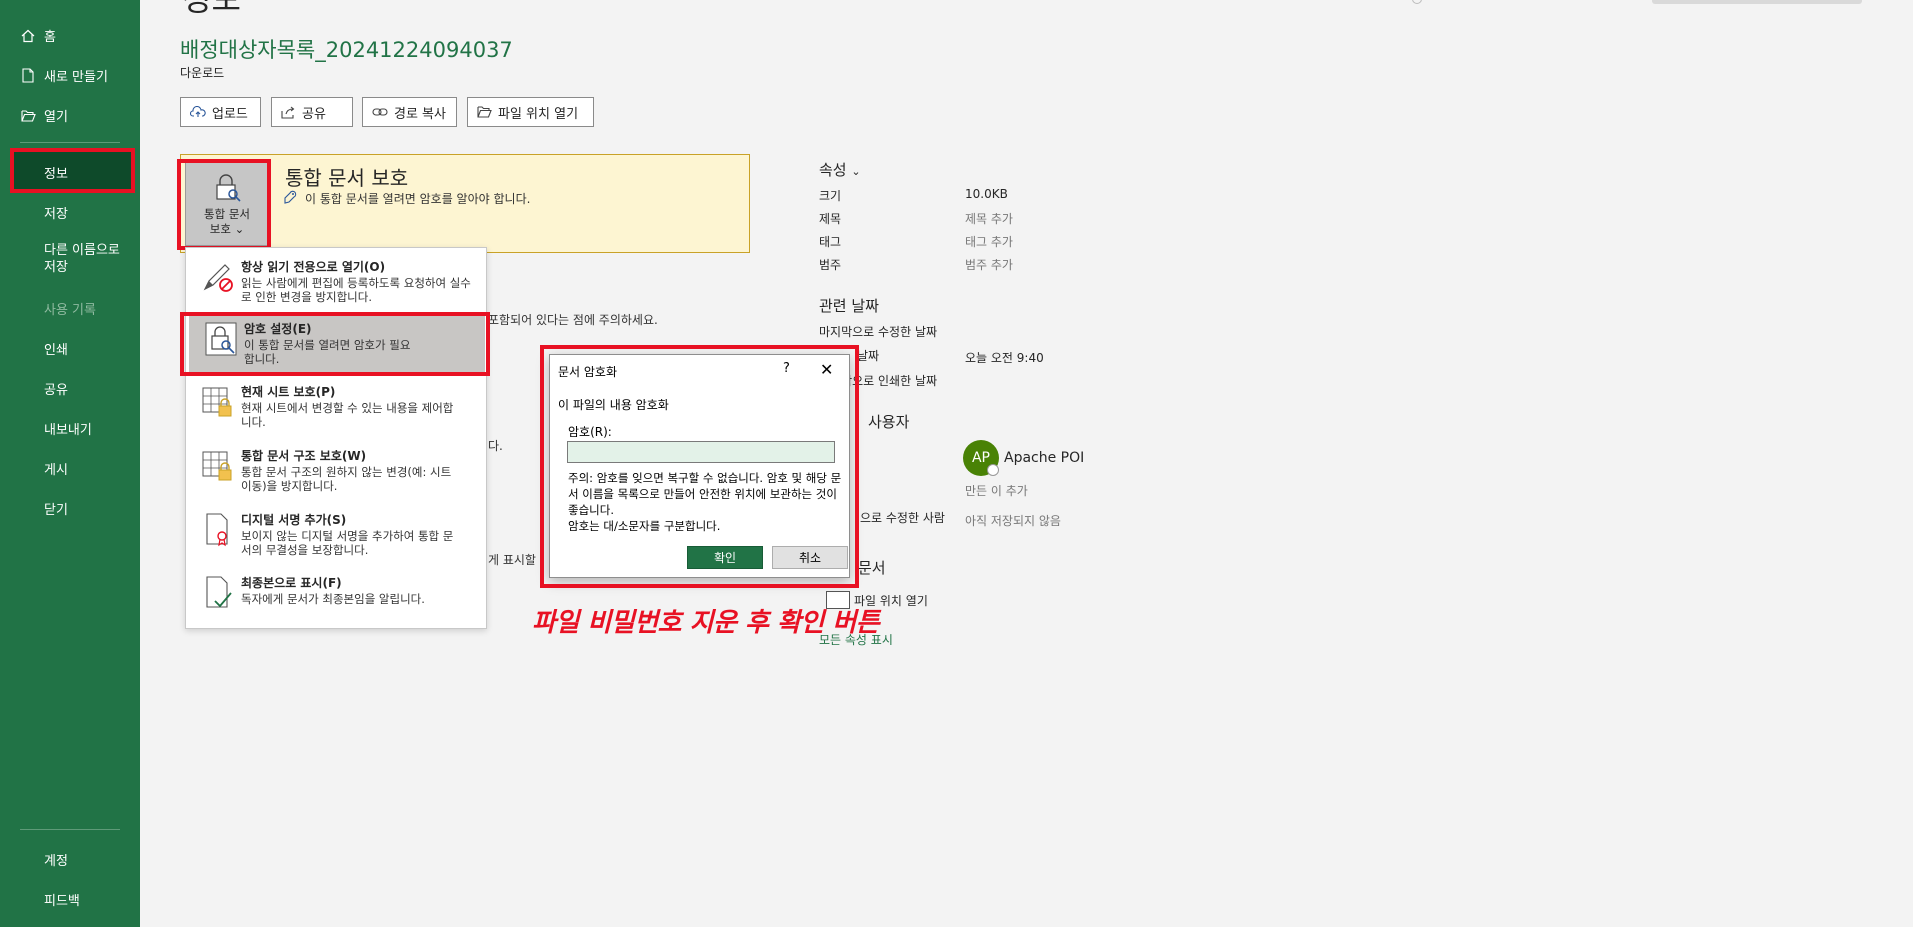 The width and height of the screenshot is (1913, 927). Describe the element at coordinates (986, 194) in the screenshot. I see `prop-size-value: 10.0KB` at that location.